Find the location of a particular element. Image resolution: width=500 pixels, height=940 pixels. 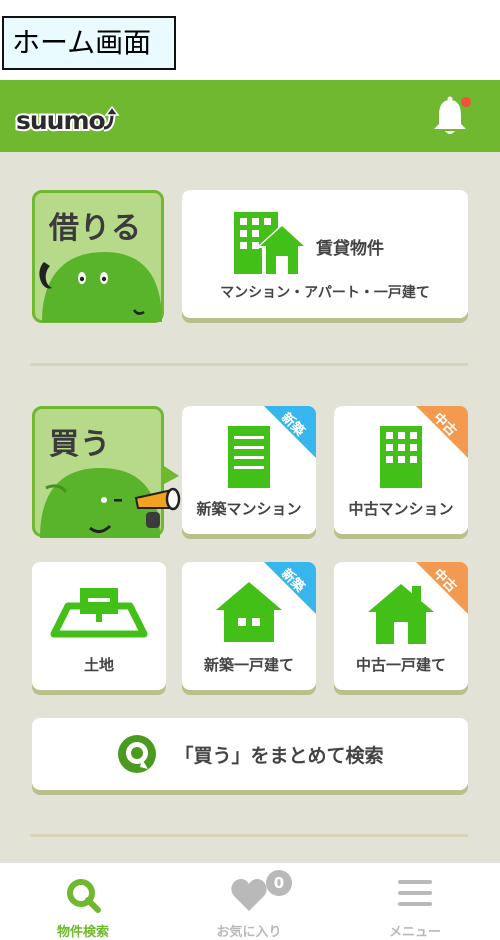

buy-search-all-button: 「買う」をまとめて検索 is located at coordinates (250, 754).